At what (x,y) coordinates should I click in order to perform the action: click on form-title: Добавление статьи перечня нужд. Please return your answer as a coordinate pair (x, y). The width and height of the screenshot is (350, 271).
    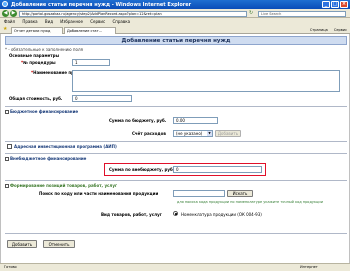
    Looking at the image, I should click on (176, 40).